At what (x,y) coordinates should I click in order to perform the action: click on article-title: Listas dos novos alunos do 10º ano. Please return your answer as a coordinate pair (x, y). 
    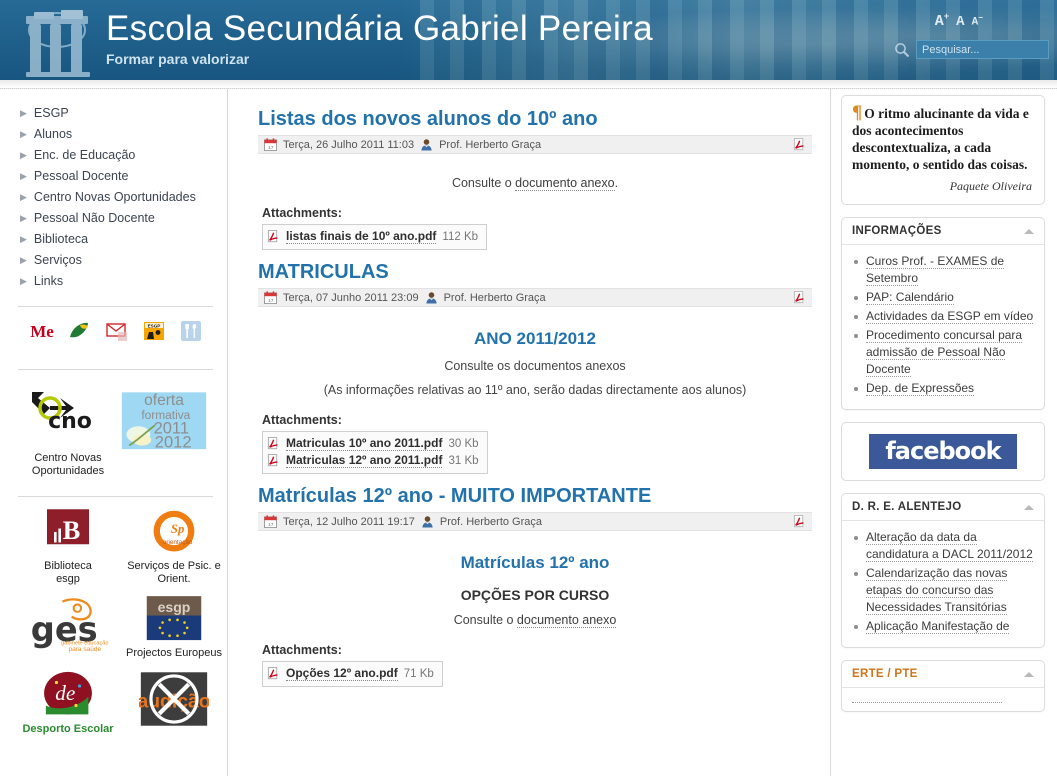
    Looking at the image, I should click on (535, 119).